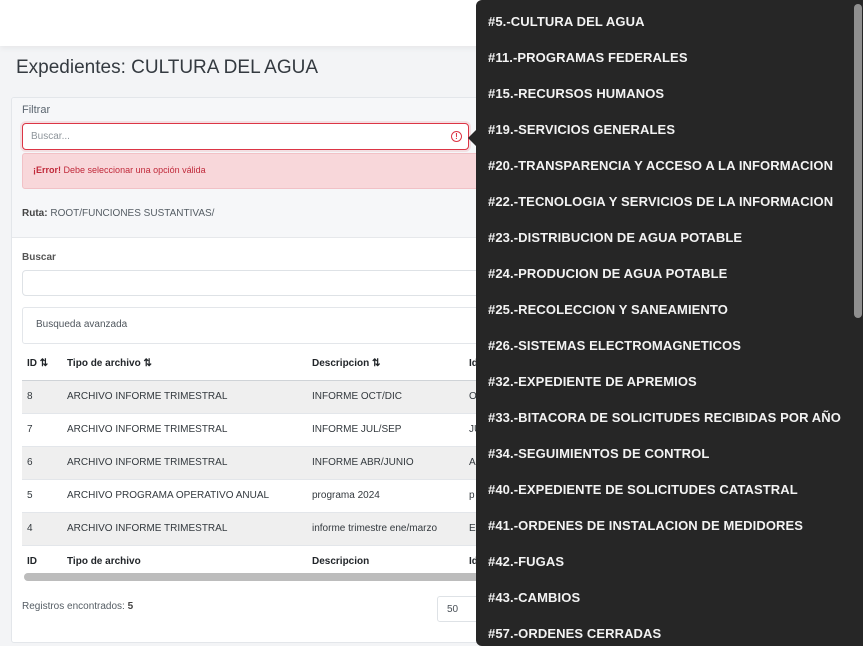 This screenshot has height=646, width=863. What do you see at coordinates (472, 138) in the screenshot?
I see `dropdown-caret` at bounding box center [472, 138].